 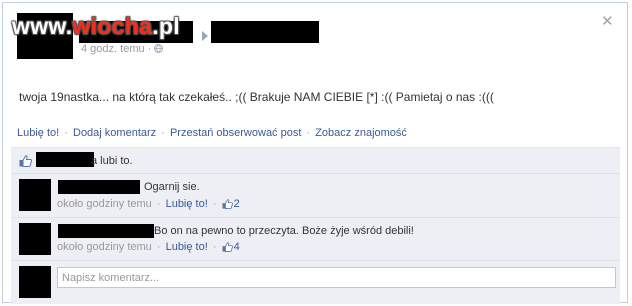 I want to click on viewer-avatar, so click(x=35, y=282).